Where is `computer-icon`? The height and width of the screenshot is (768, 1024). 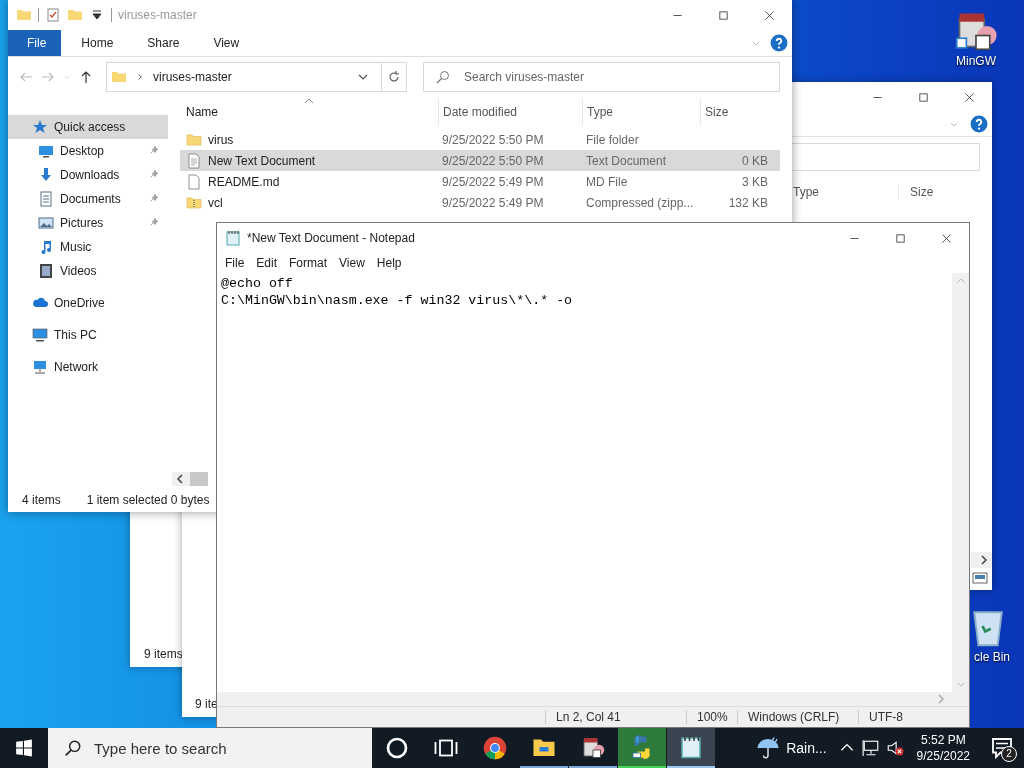
computer-icon is located at coordinates (40, 335).